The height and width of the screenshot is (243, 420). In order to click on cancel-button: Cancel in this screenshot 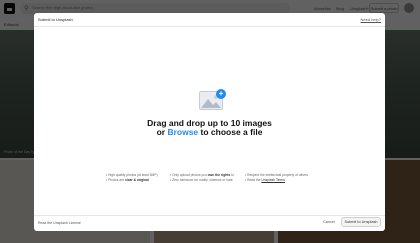, I will do `click(329, 222)`.